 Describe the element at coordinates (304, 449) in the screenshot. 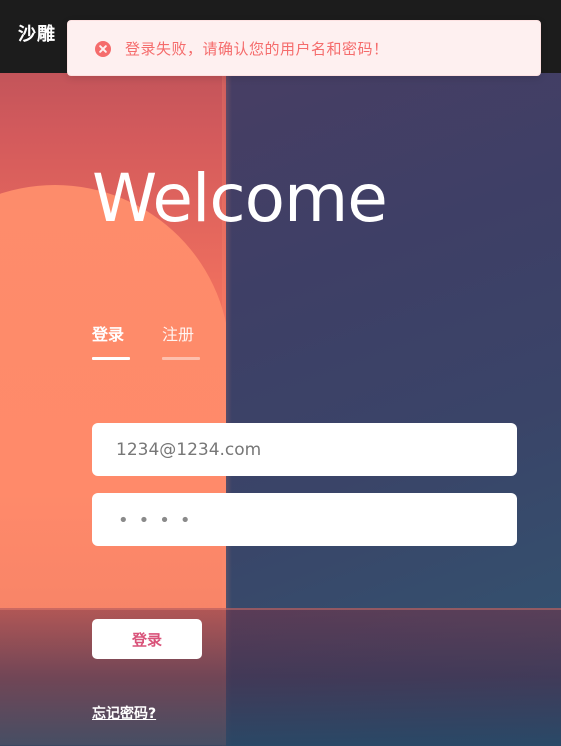

I see `email-input` at that location.